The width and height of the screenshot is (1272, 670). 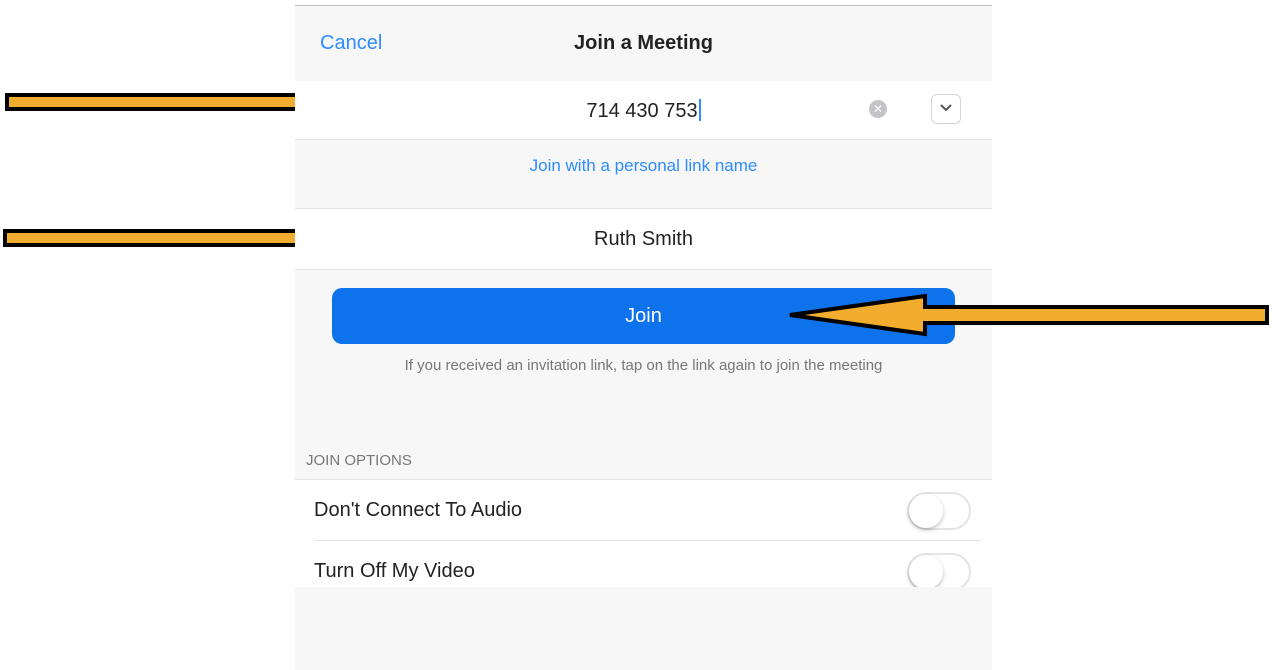 I want to click on name-field: Ruth Smith, so click(x=643, y=239).